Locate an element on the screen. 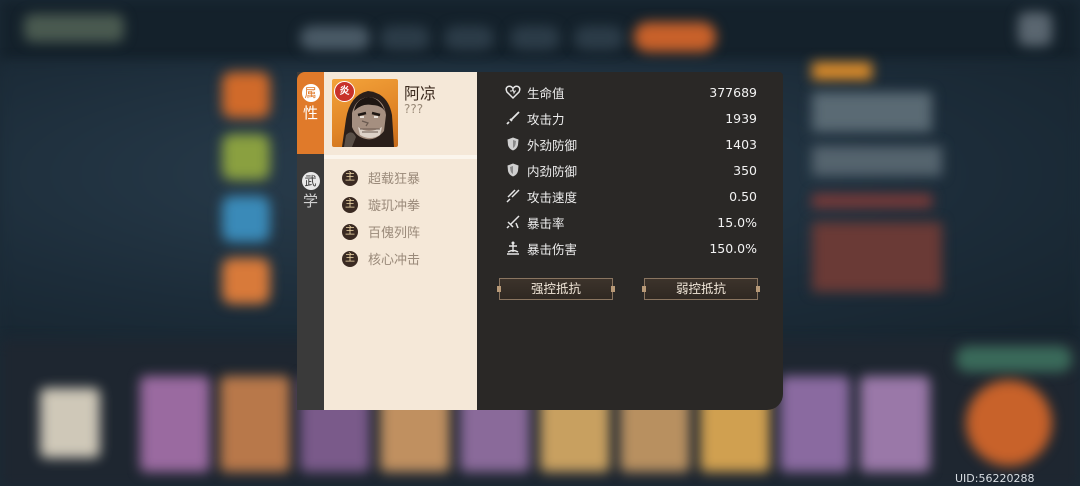  tab-attributes-glyph-top: 属 is located at coordinates (310, 93).